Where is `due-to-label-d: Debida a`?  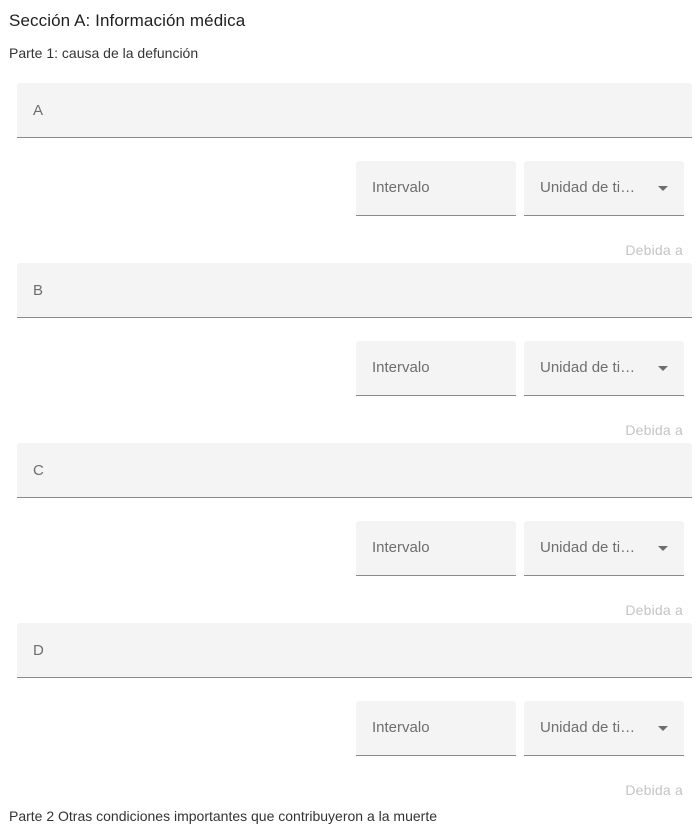
due-to-label-d: Debida a is located at coordinates (654, 790).